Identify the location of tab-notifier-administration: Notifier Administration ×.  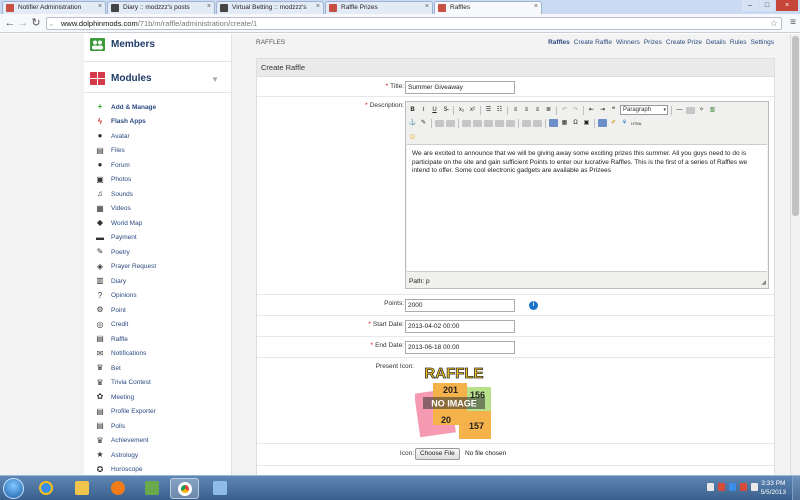
(54, 7).